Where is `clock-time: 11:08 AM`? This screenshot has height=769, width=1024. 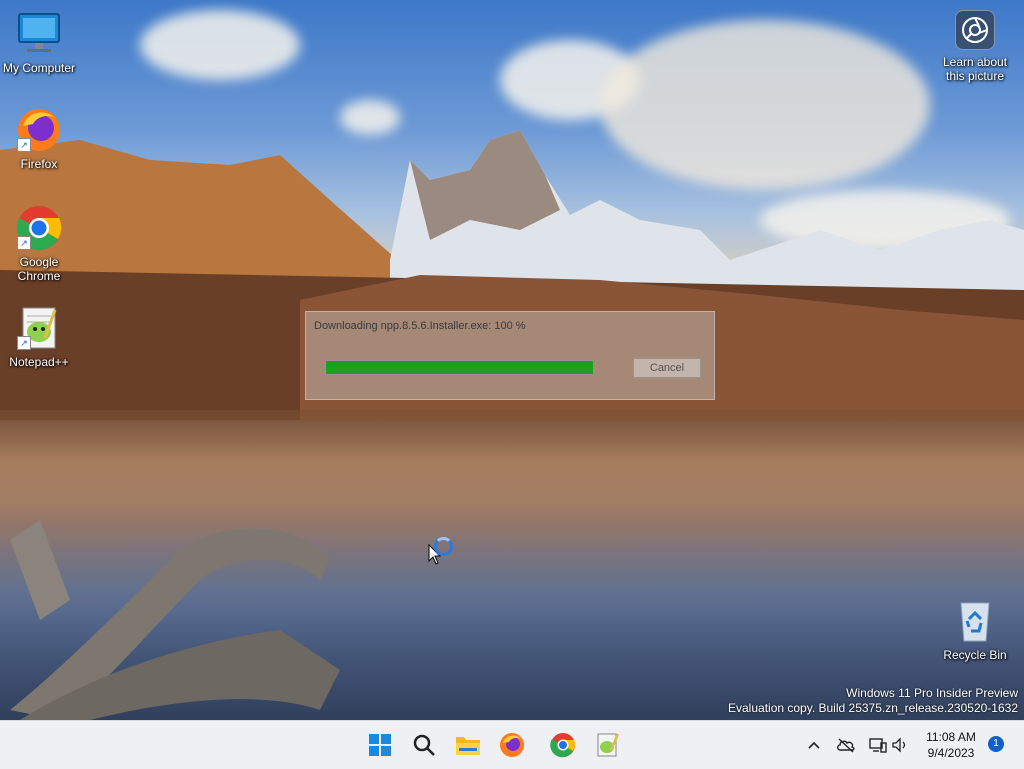 clock-time: 11:08 AM is located at coordinates (951, 737).